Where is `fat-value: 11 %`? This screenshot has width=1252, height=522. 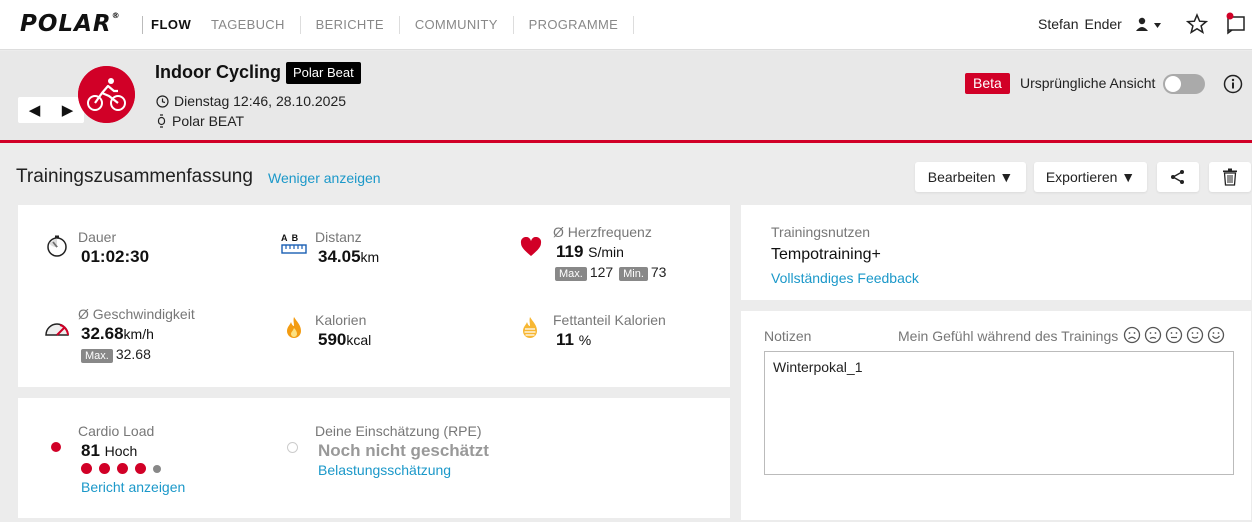
fat-value: 11 % is located at coordinates (573, 340).